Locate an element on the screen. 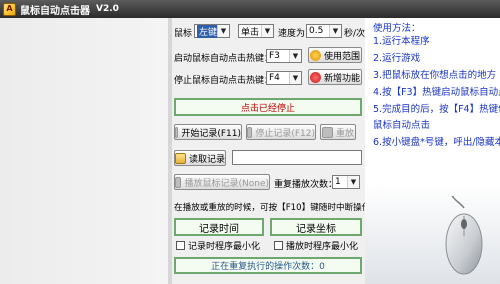  start-record-label: 开始记录(F11) is located at coordinates (211, 133).